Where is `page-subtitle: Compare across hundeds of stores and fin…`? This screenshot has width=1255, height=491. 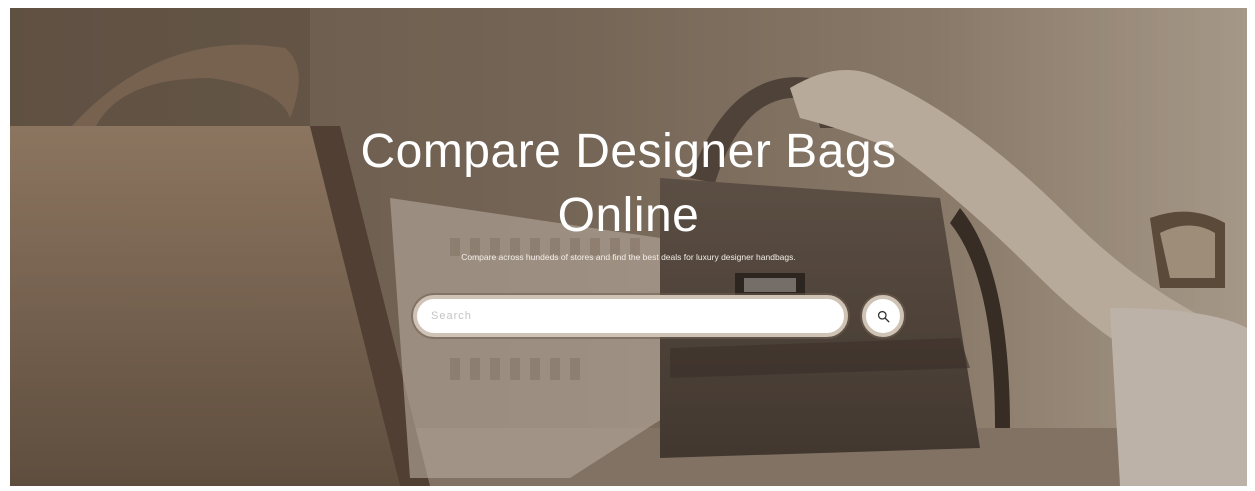 page-subtitle: Compare across hundeds of stores and fin… is located at coordinates (628, 257).